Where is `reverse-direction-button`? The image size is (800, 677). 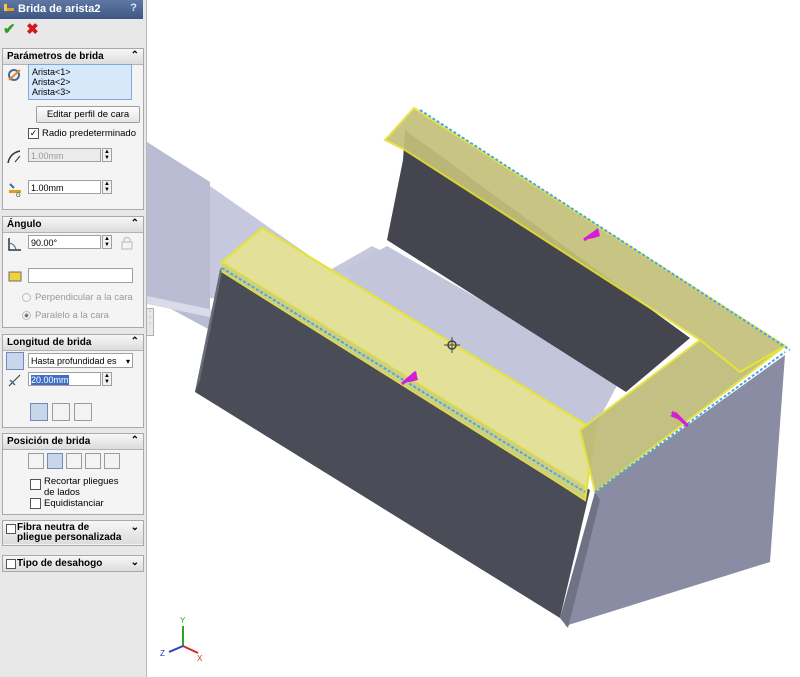 reverse-direction-button is located at coordinates (15, 361).